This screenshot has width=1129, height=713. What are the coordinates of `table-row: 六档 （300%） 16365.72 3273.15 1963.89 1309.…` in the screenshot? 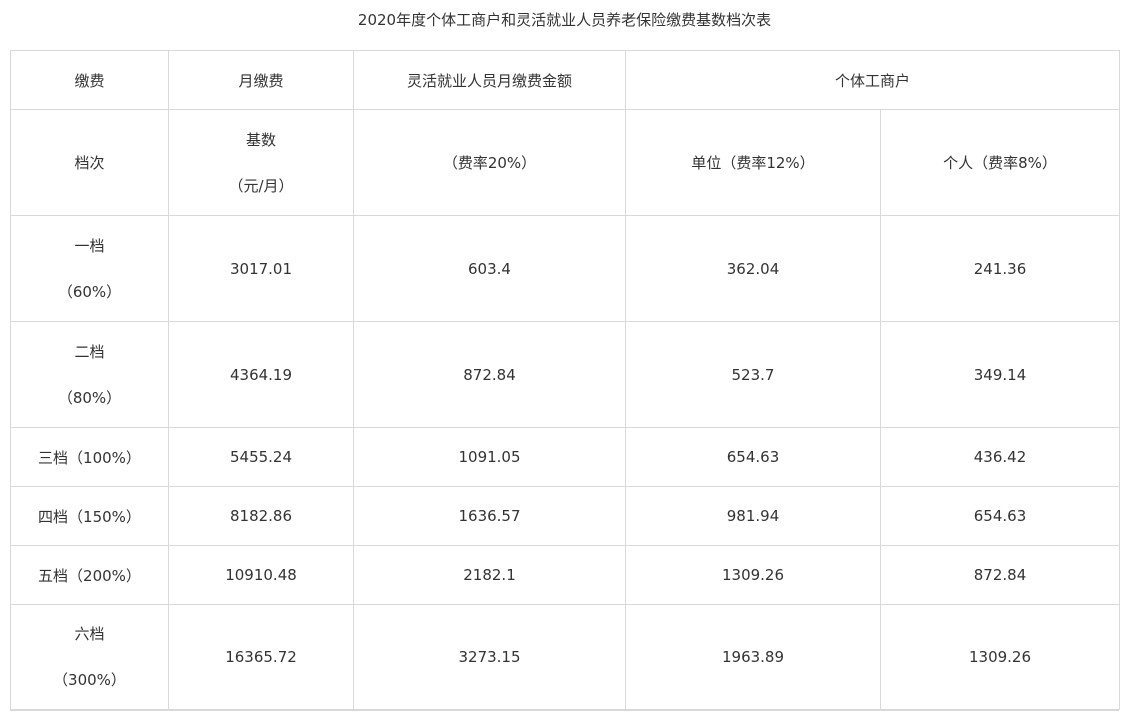 It's located at (565, 657).